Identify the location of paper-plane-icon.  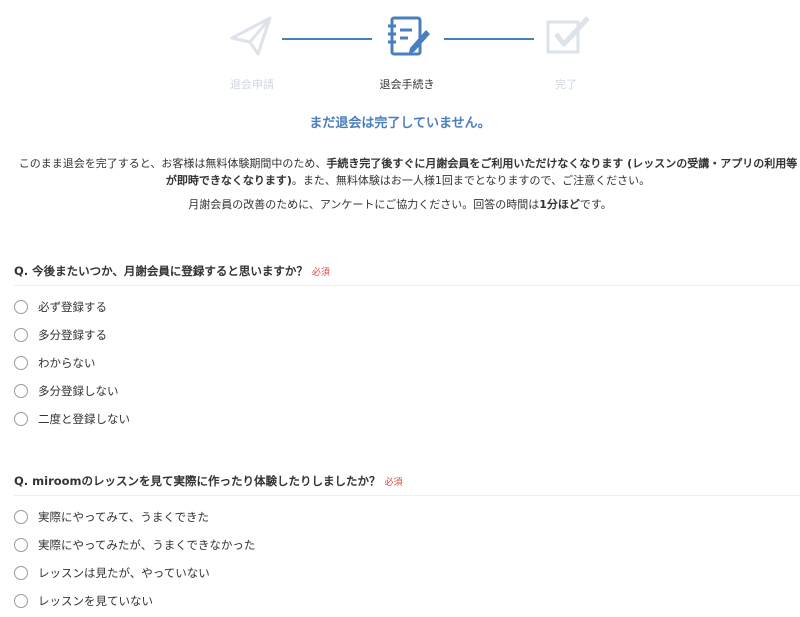
(252, 36).